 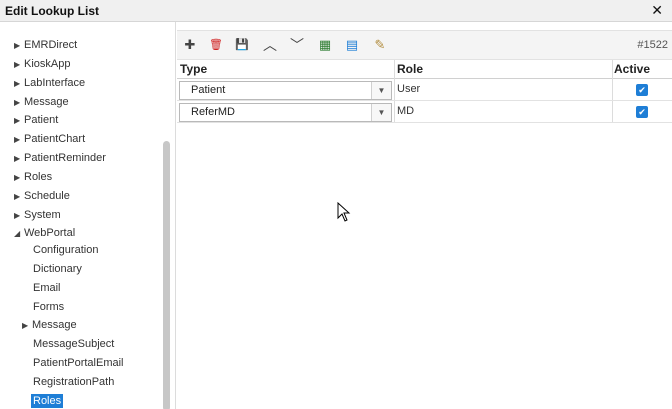 I want to click on delete-icon: 🗑, so click(x=216, y=45).